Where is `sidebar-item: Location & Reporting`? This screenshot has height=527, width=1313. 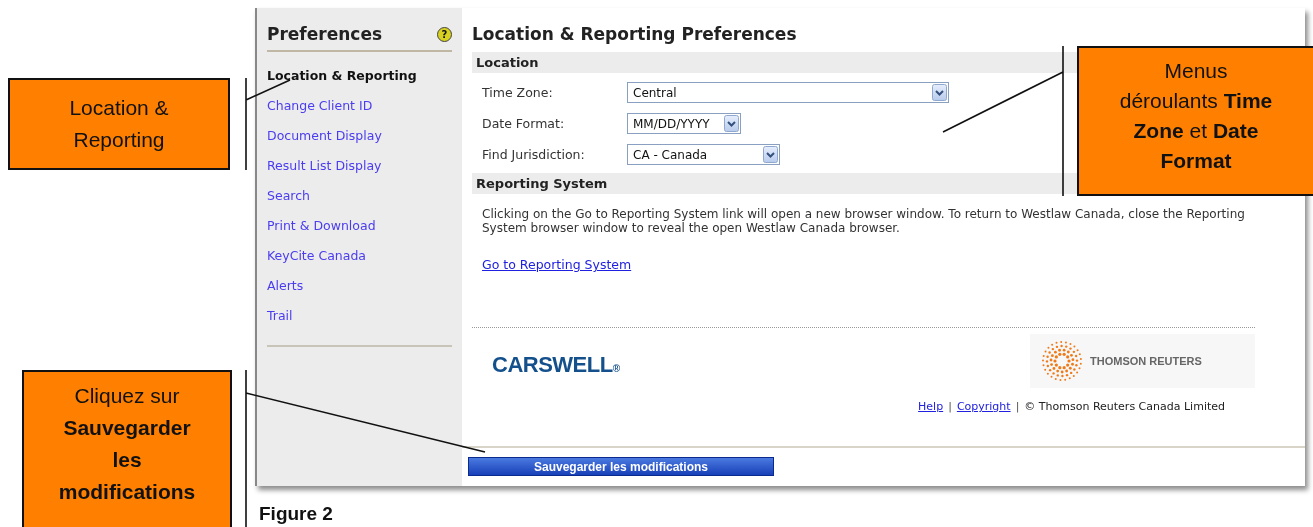 sidebar-item: Location & Reporting is located at coordinates (342, 82).